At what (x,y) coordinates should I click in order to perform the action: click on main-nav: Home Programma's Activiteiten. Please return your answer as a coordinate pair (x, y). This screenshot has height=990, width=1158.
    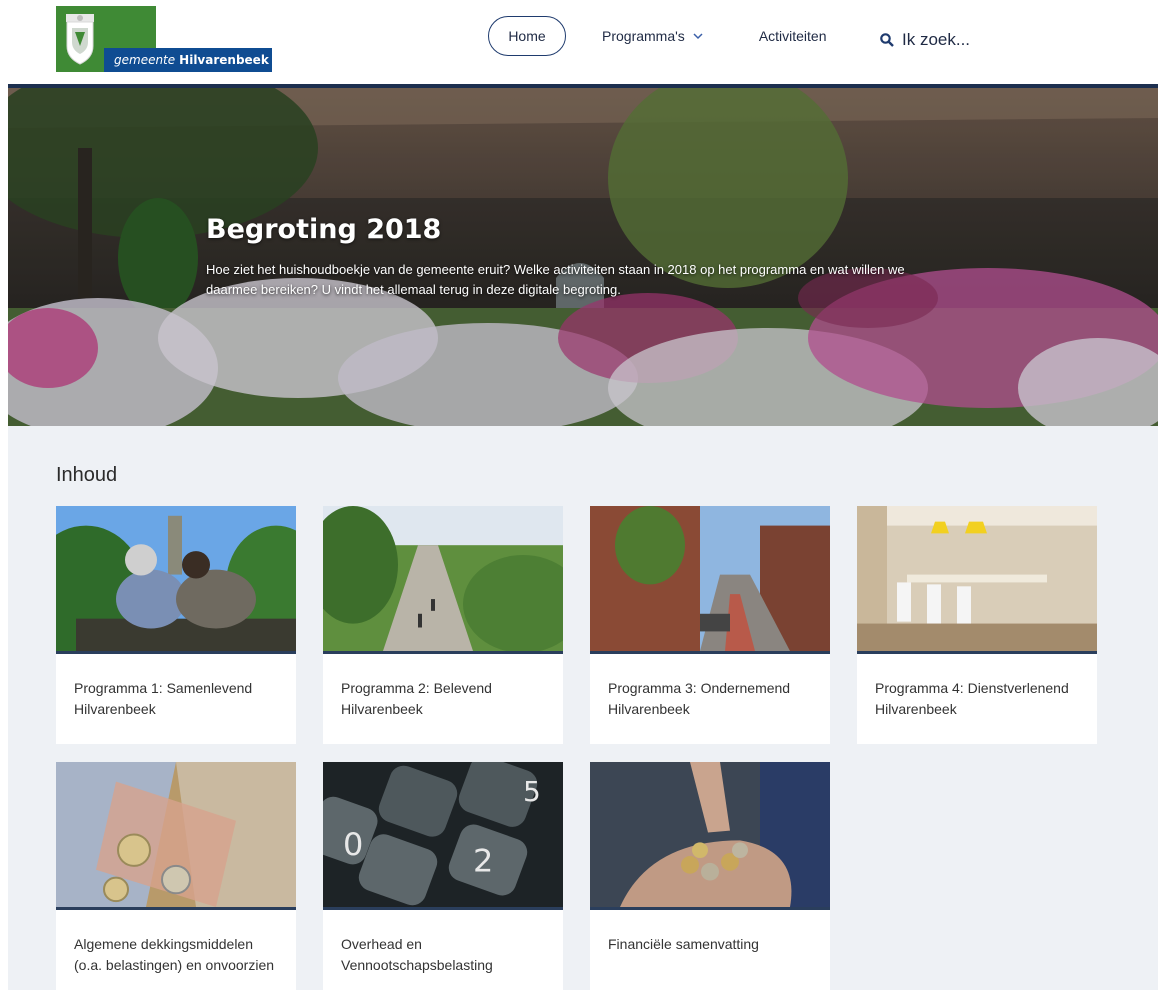
    Looking at the image, I should click on (657, 36).